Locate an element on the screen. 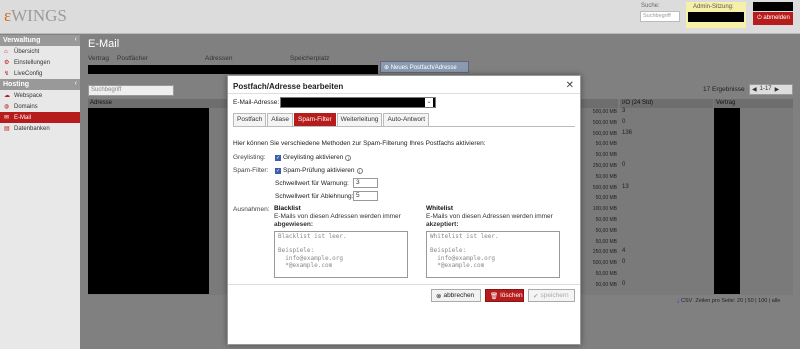 The image size is (800, 349). page-range: 1-17 is located at coordinates (766, 89).